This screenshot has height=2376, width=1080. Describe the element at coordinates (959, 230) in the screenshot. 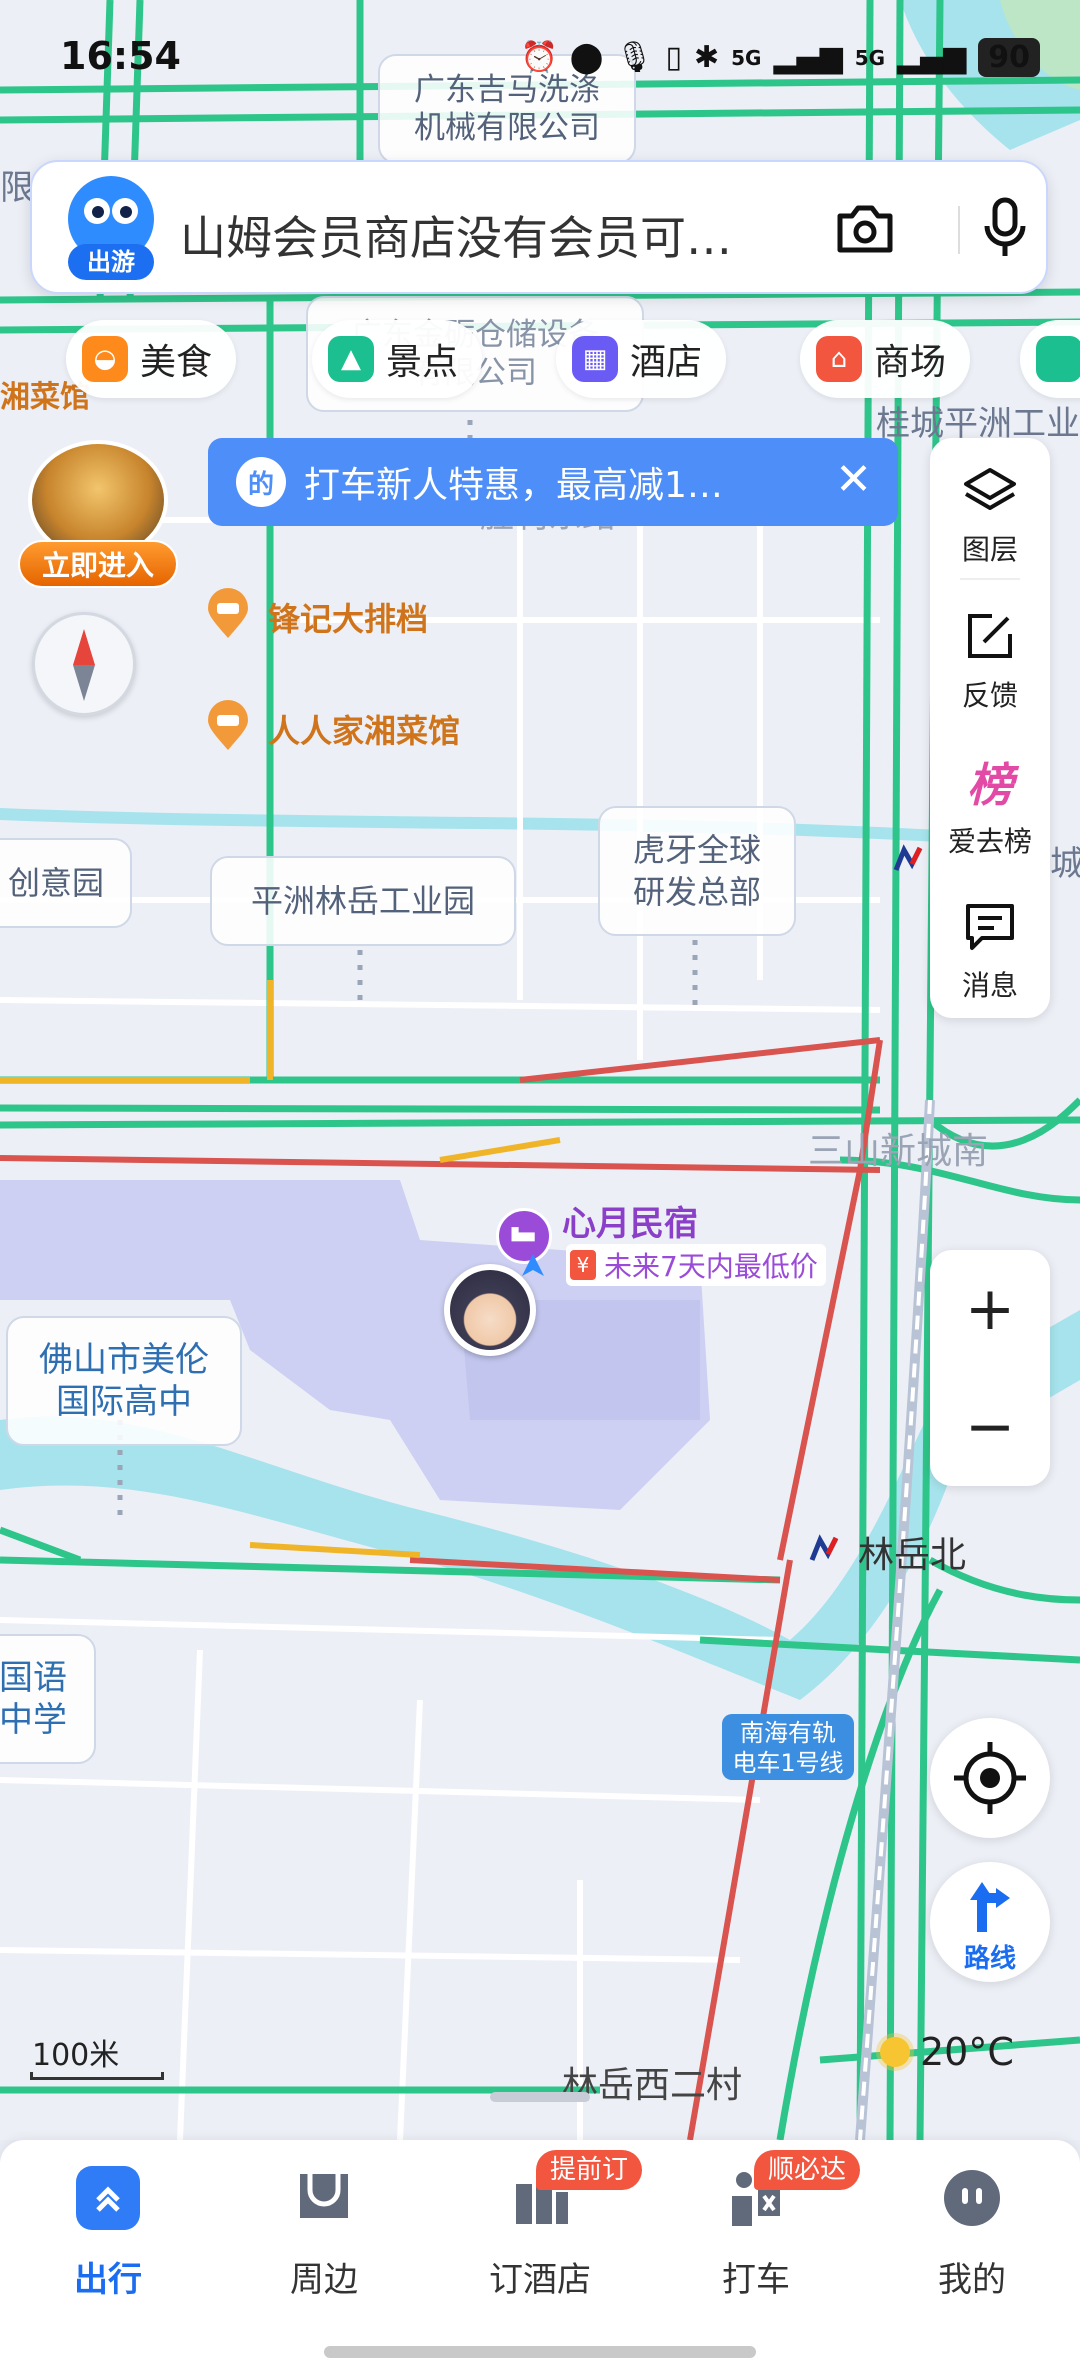

I see `search-divider` at that location.